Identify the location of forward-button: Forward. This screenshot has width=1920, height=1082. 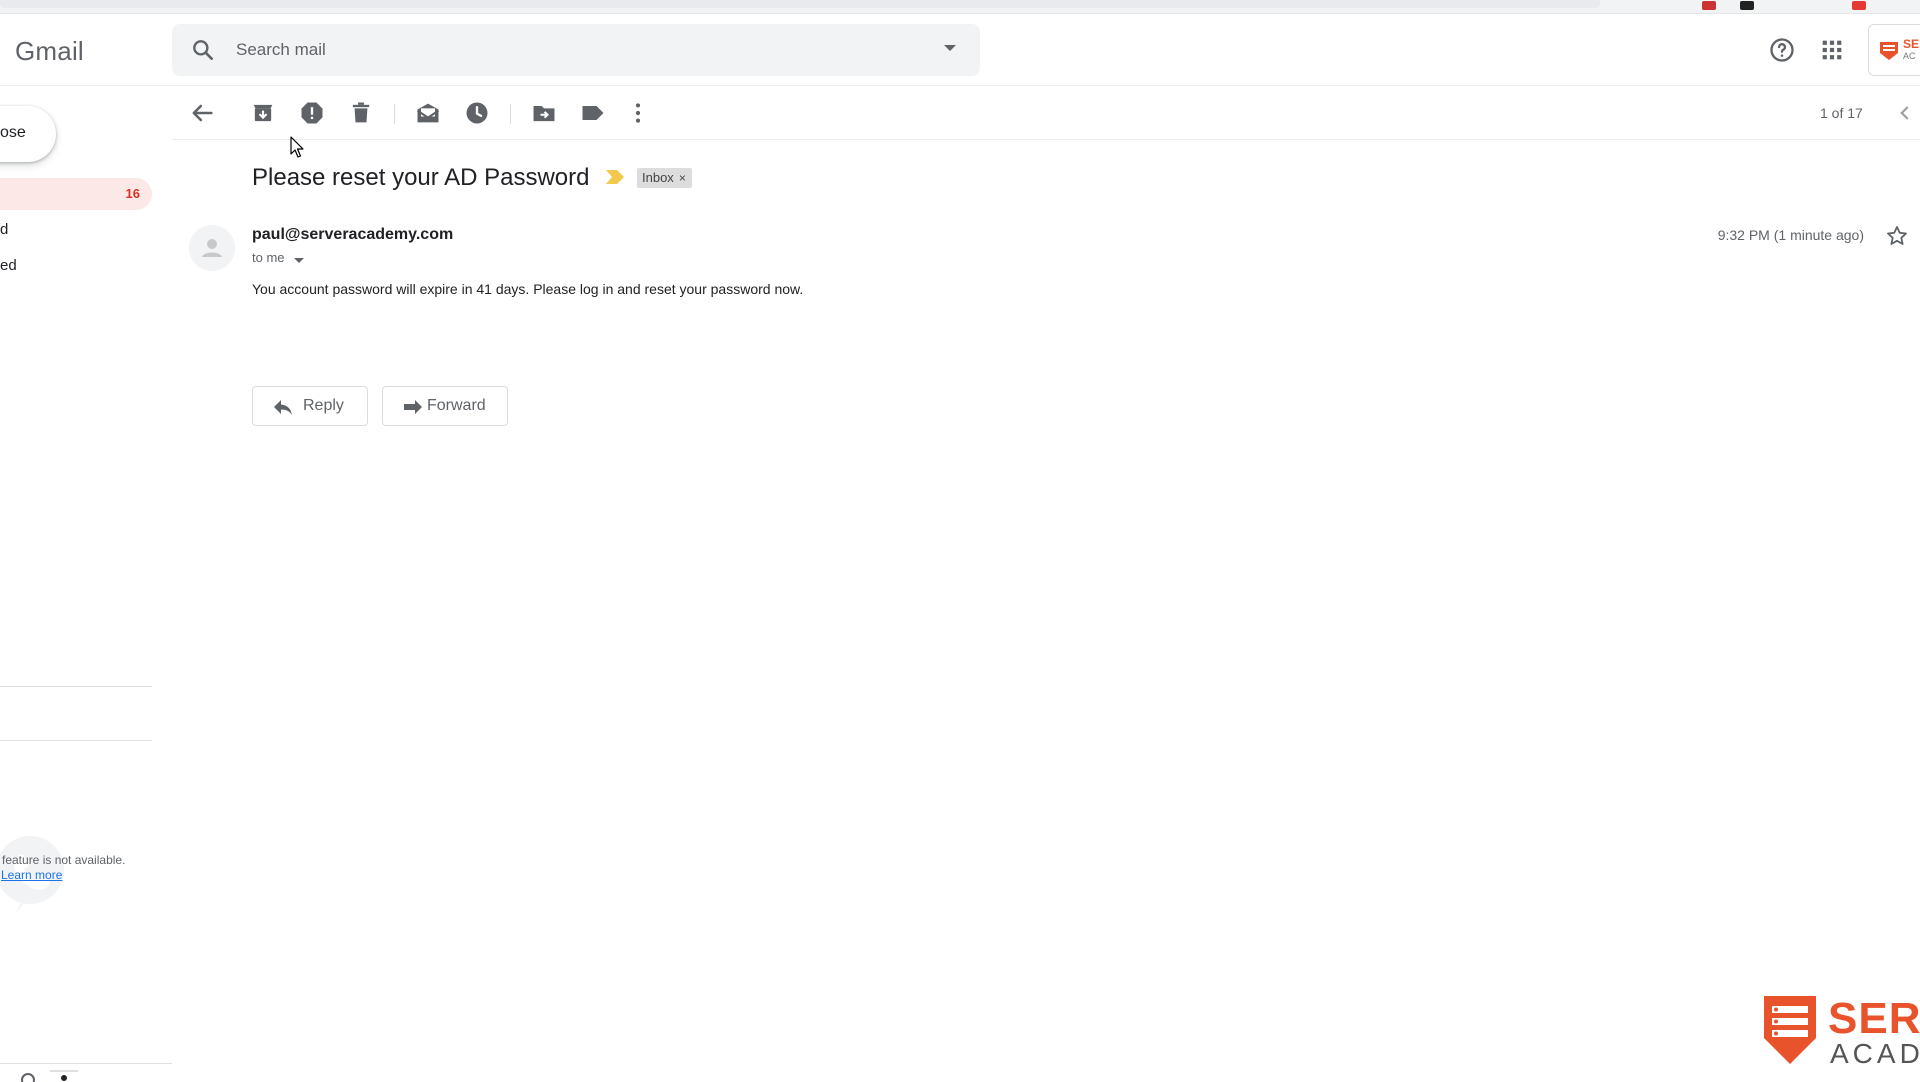
(445, 406).